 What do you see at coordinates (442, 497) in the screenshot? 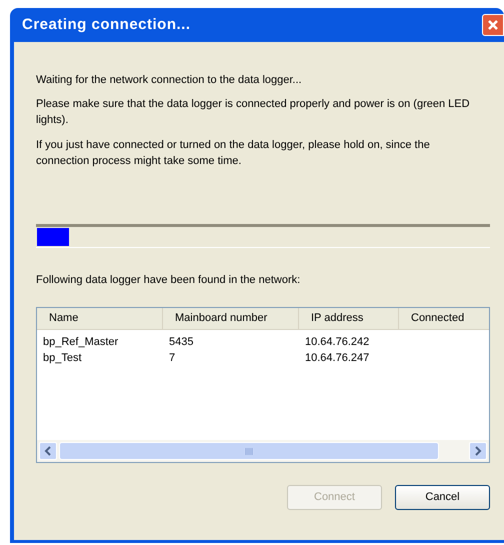
I see `cancel-button: Cancel` at bounding box center [442, 497].